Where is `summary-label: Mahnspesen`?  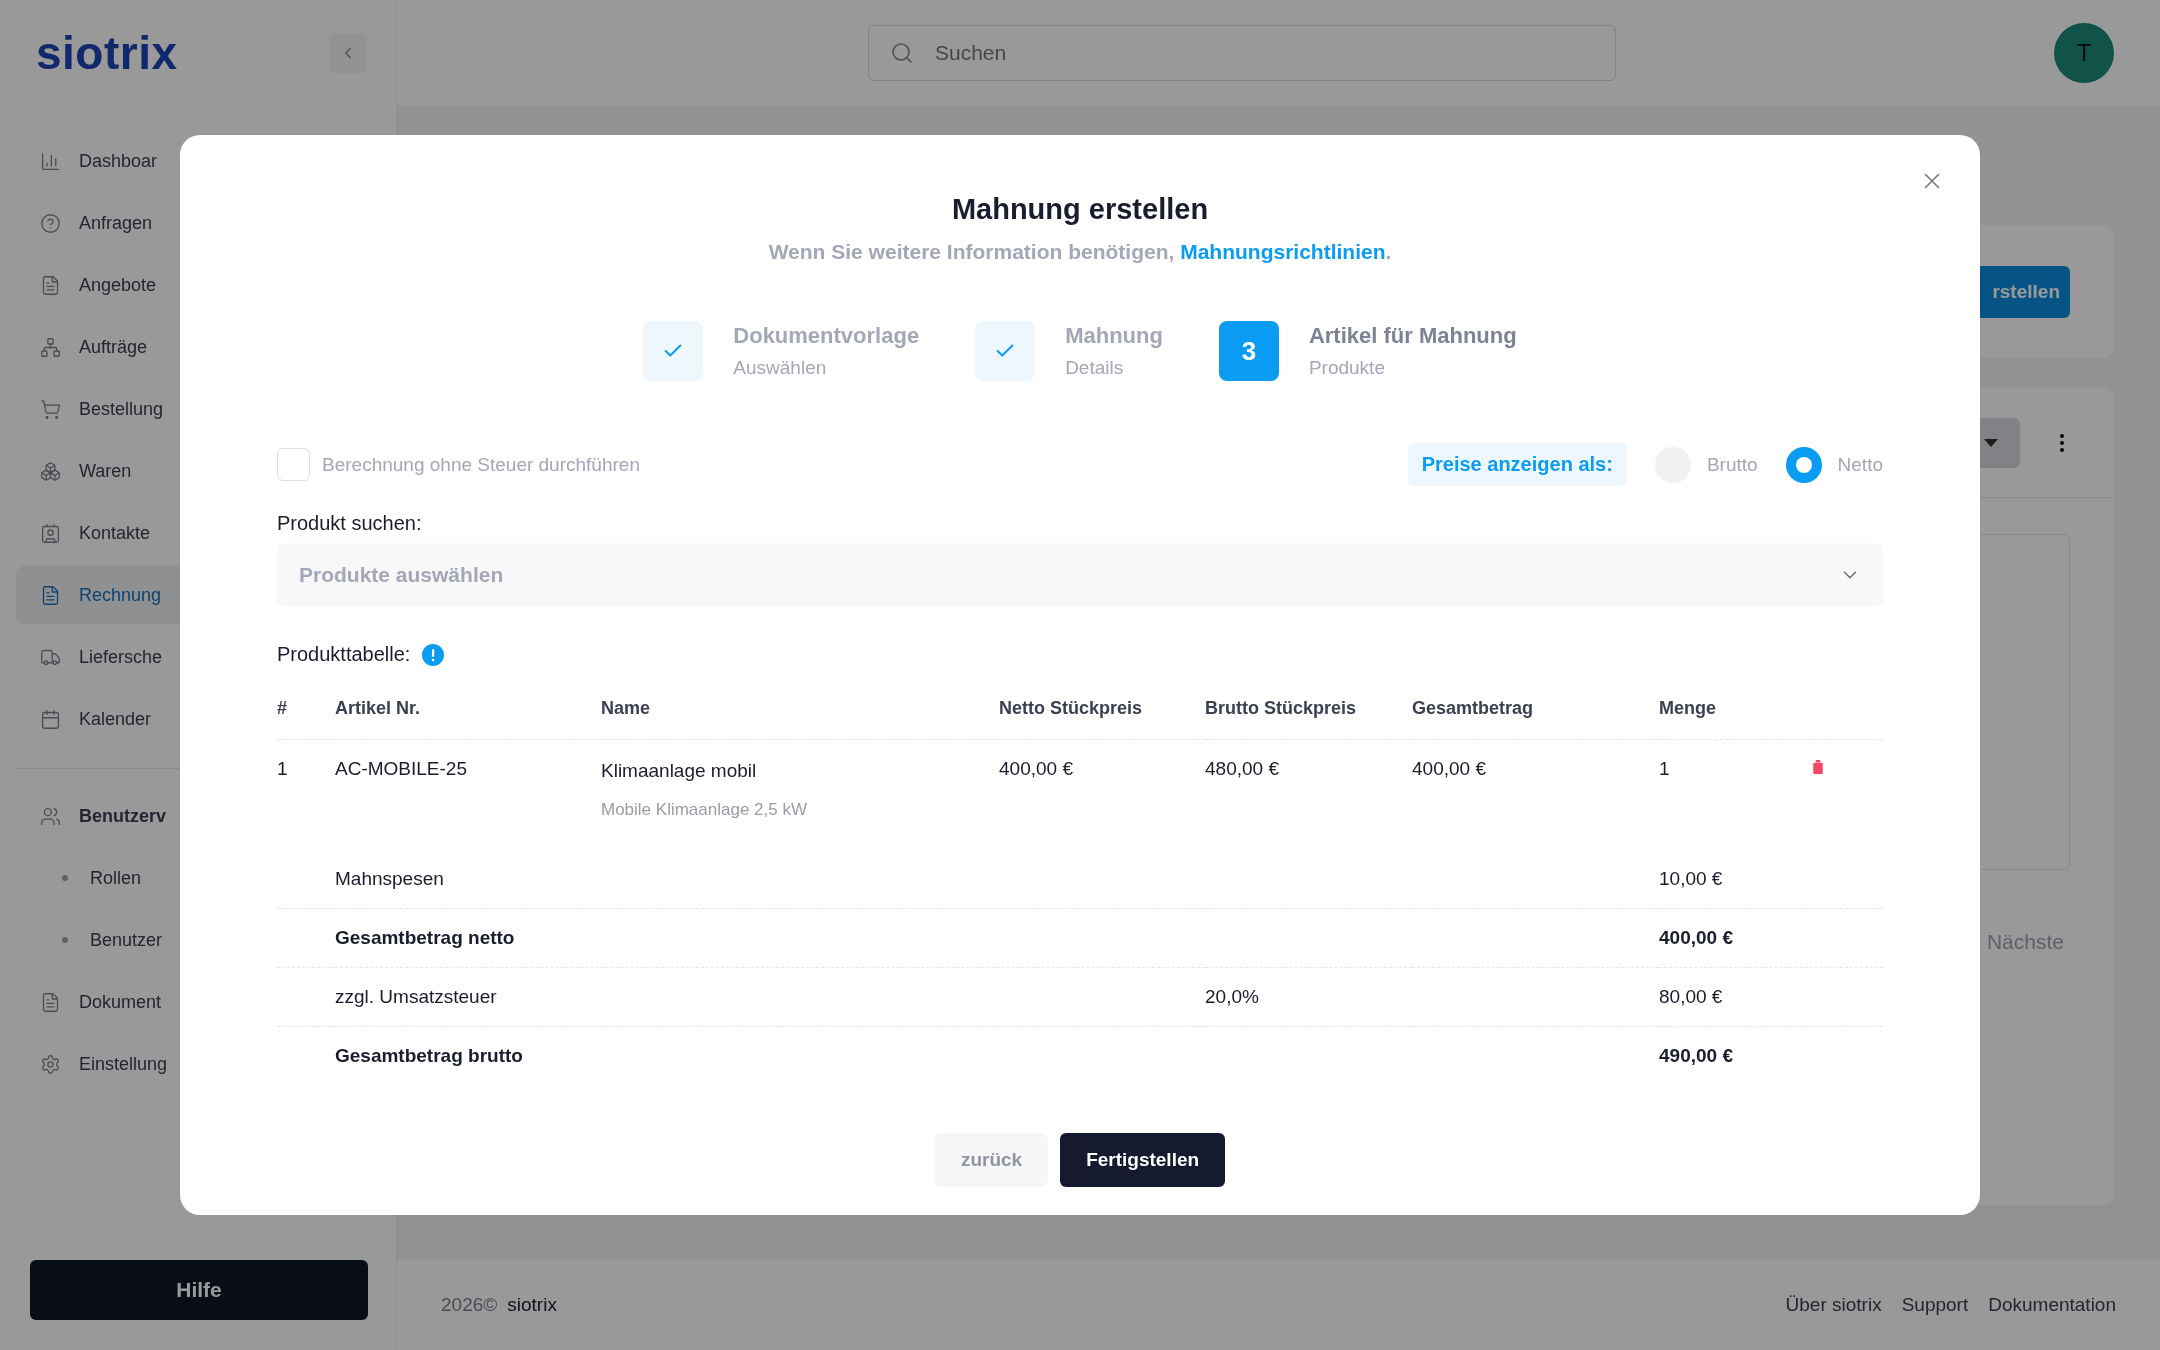 summary-label: Mahnspesen is located at coordinates (390, 879).